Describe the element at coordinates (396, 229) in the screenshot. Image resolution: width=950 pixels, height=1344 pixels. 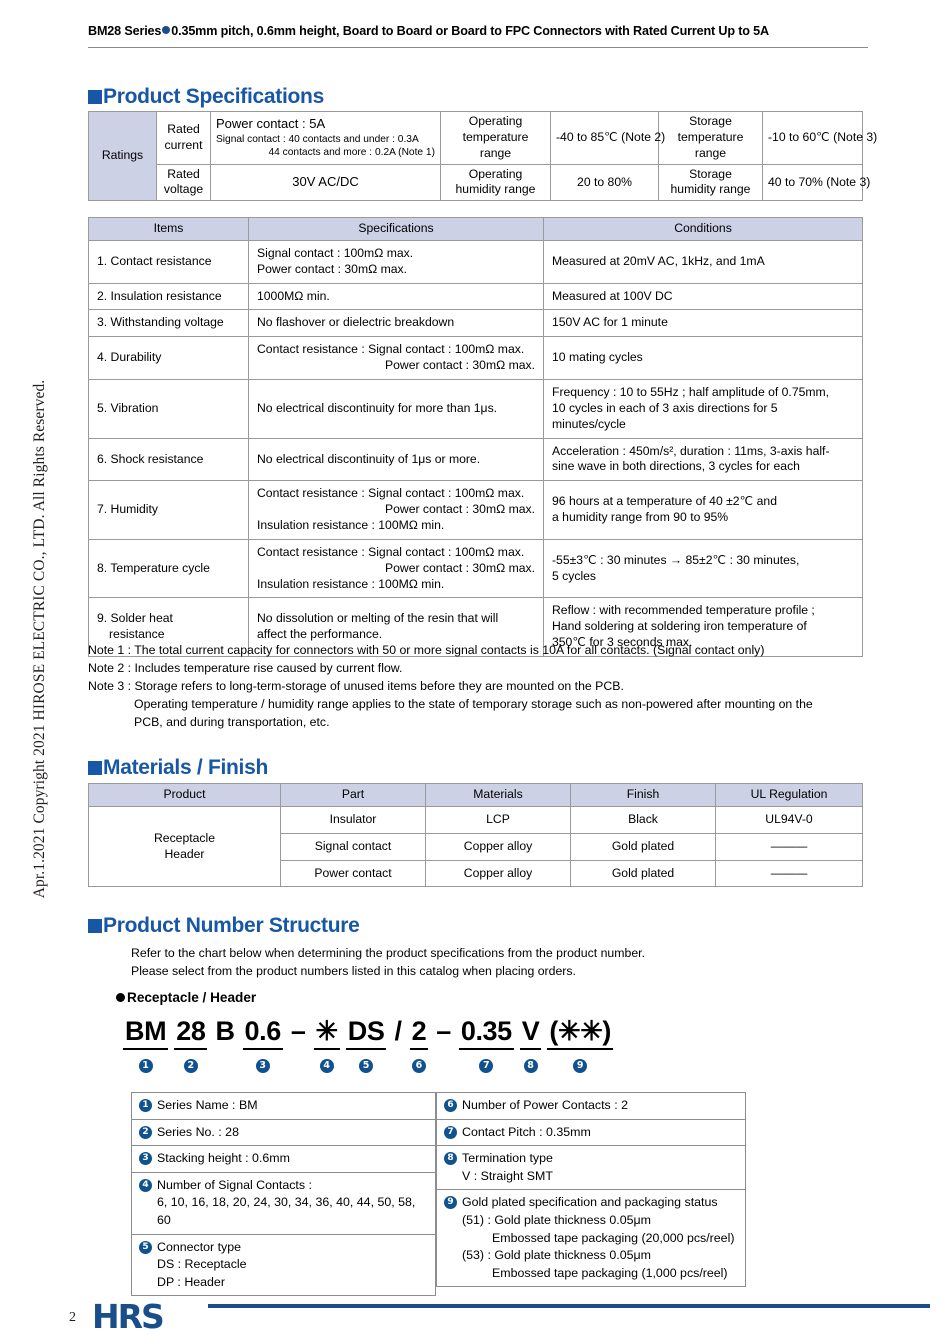
I see `column-header-specifications: Specifications` at that location.